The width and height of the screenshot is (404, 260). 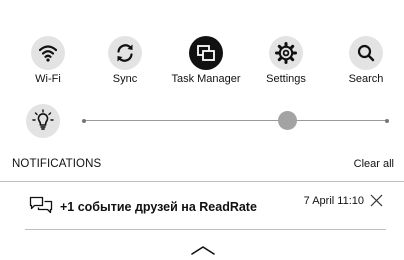 I want to click on task-manager-button: Task Manager, so click(x=206, y=60).